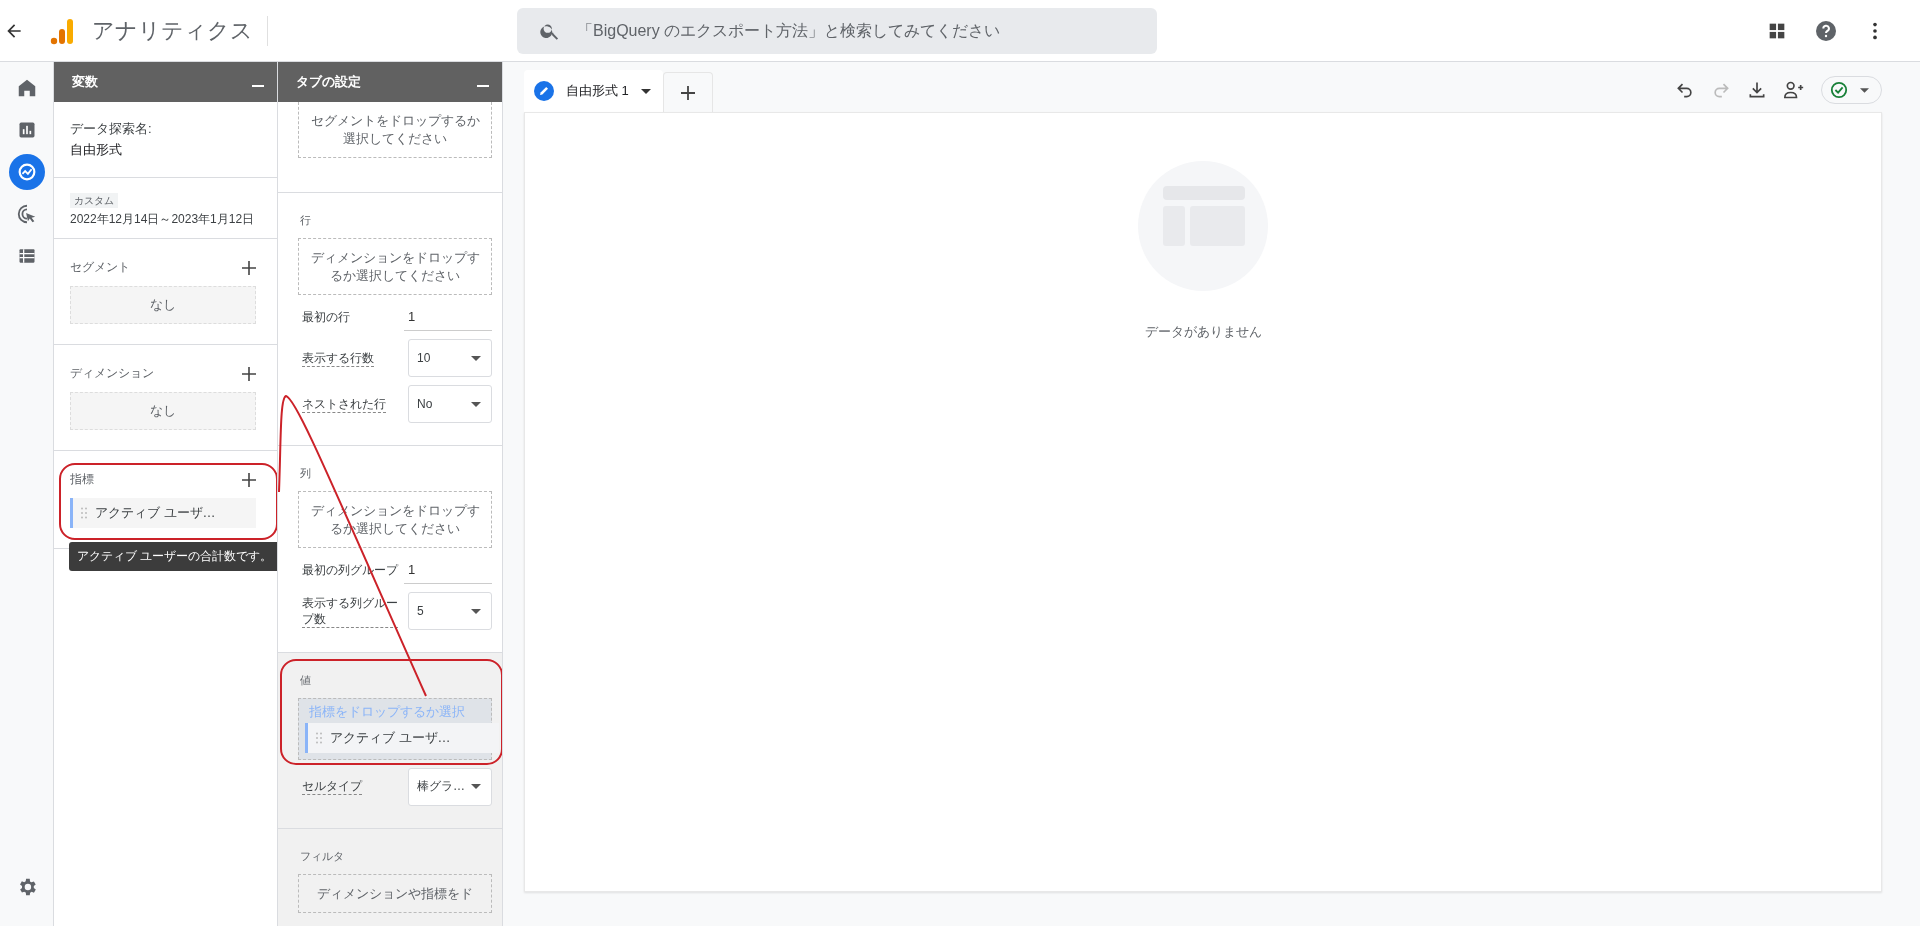 The width and height of the screenshot is (1920, 926). What do you see at coordinates (62, 30) in the screenshot?
I see `logo-icon` at bounding box center [62, 30].